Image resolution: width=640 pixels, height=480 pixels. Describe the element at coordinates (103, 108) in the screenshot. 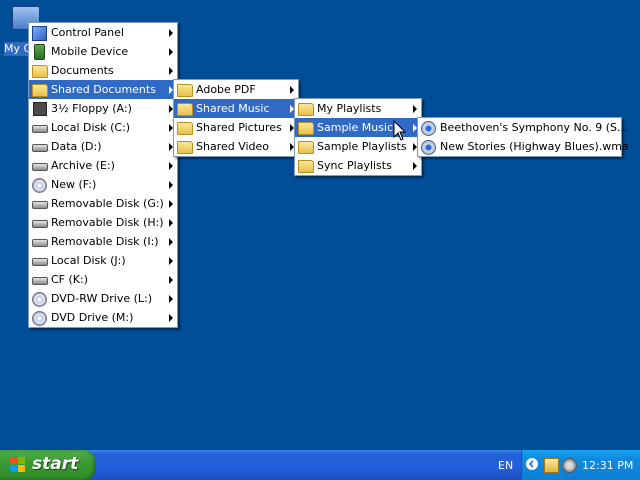

I see `menu-item-floppy-a: 3½ Floppy (A:)` at that location.